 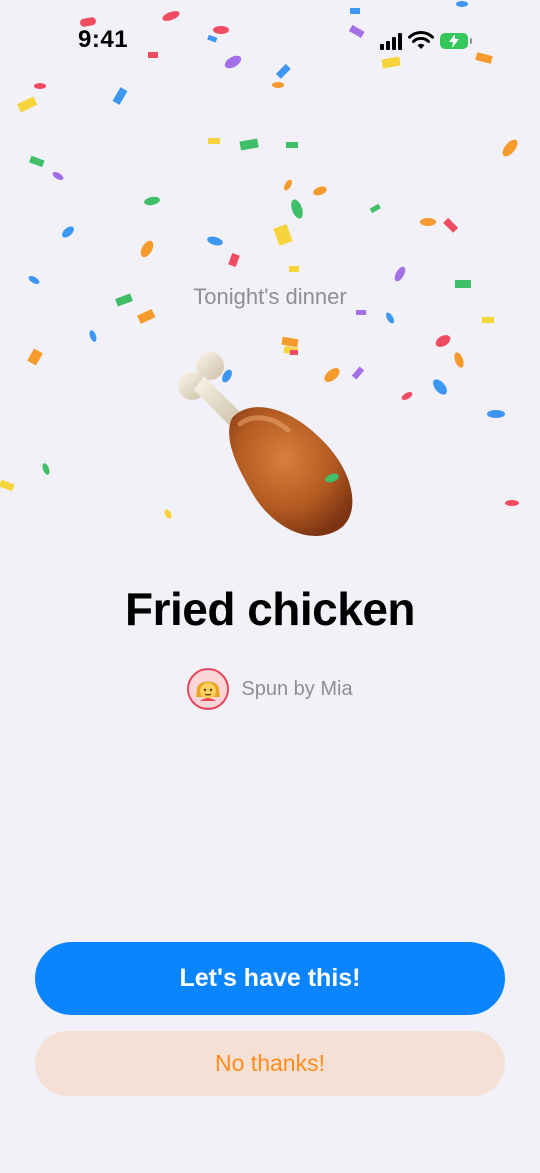 I want to click on accept-button: Let's have this!, so click(x=270, y=978).